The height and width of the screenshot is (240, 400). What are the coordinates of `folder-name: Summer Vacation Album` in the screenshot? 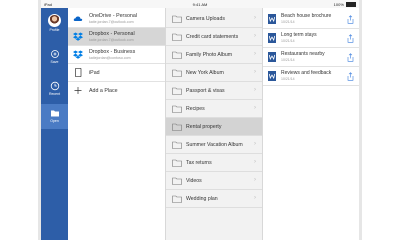 It's located at (214, 145).